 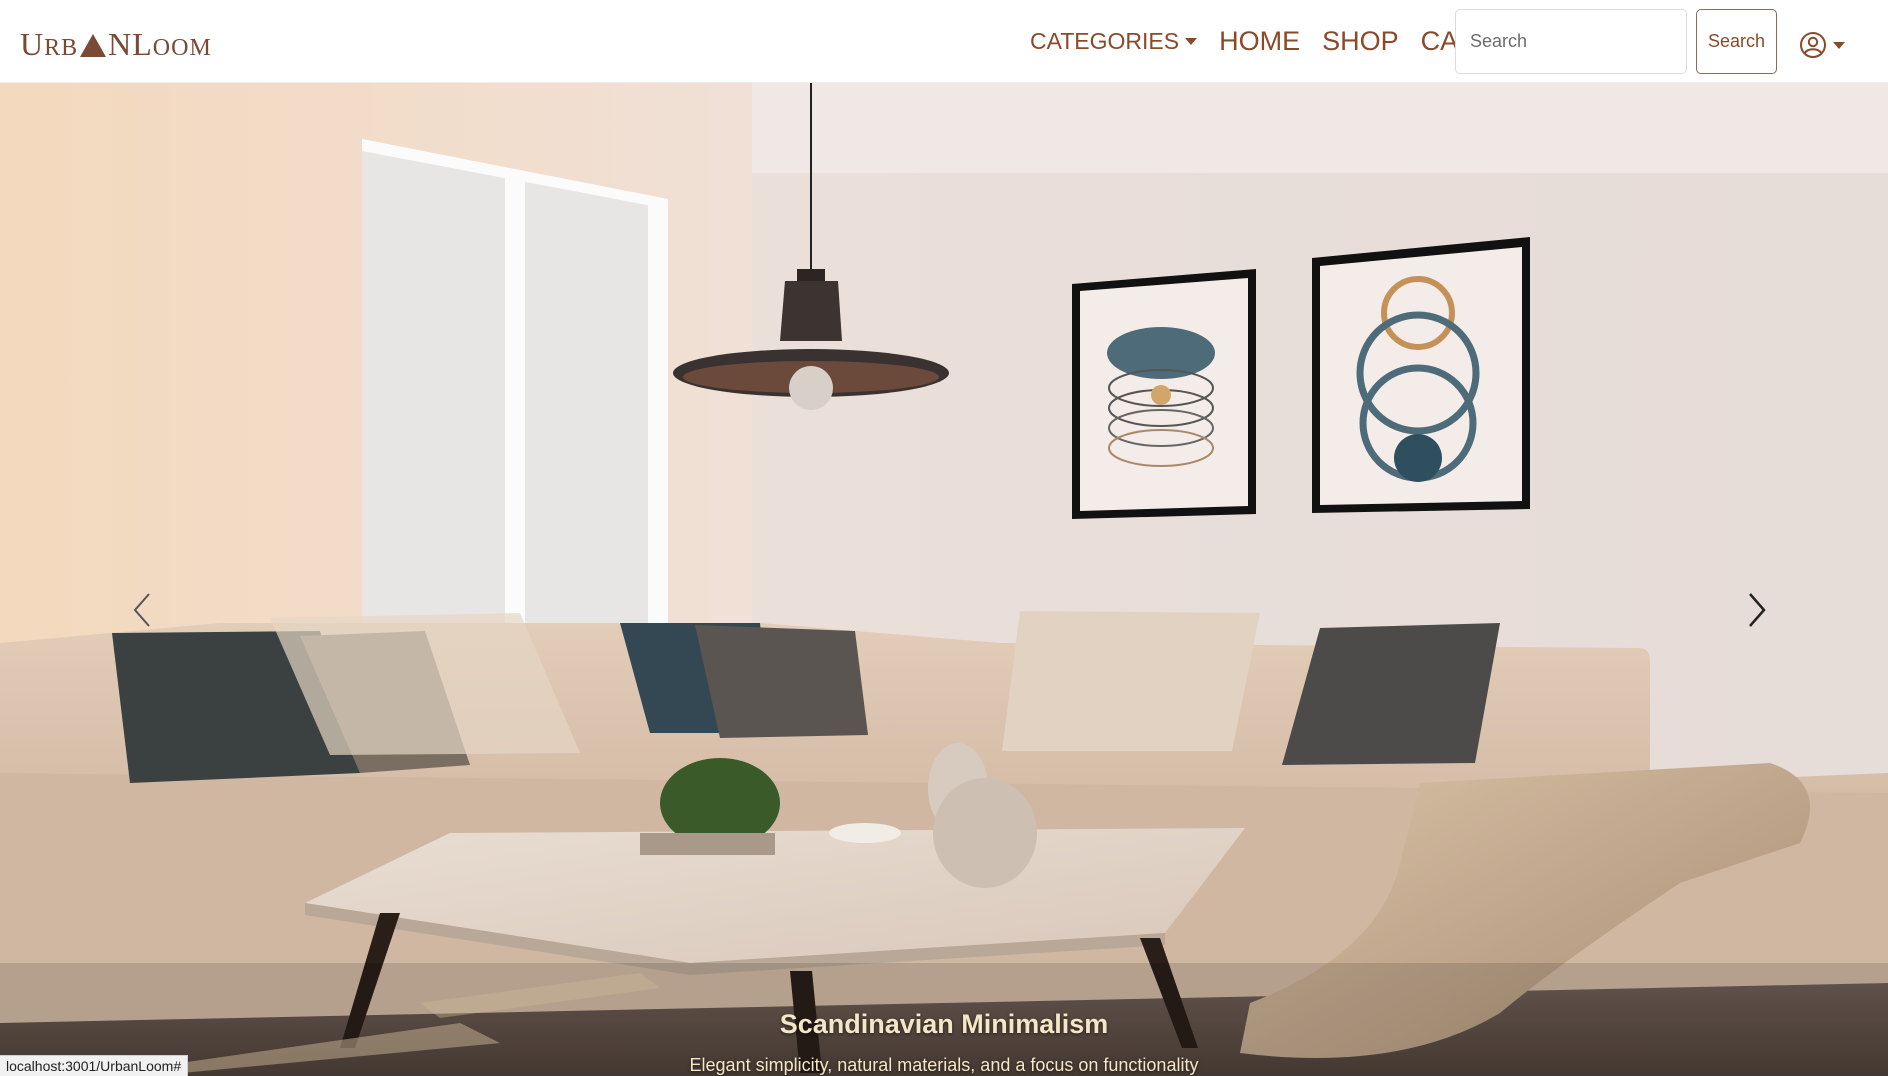 I want to click on chevron-right-icon, so click(x=1757, y=610).